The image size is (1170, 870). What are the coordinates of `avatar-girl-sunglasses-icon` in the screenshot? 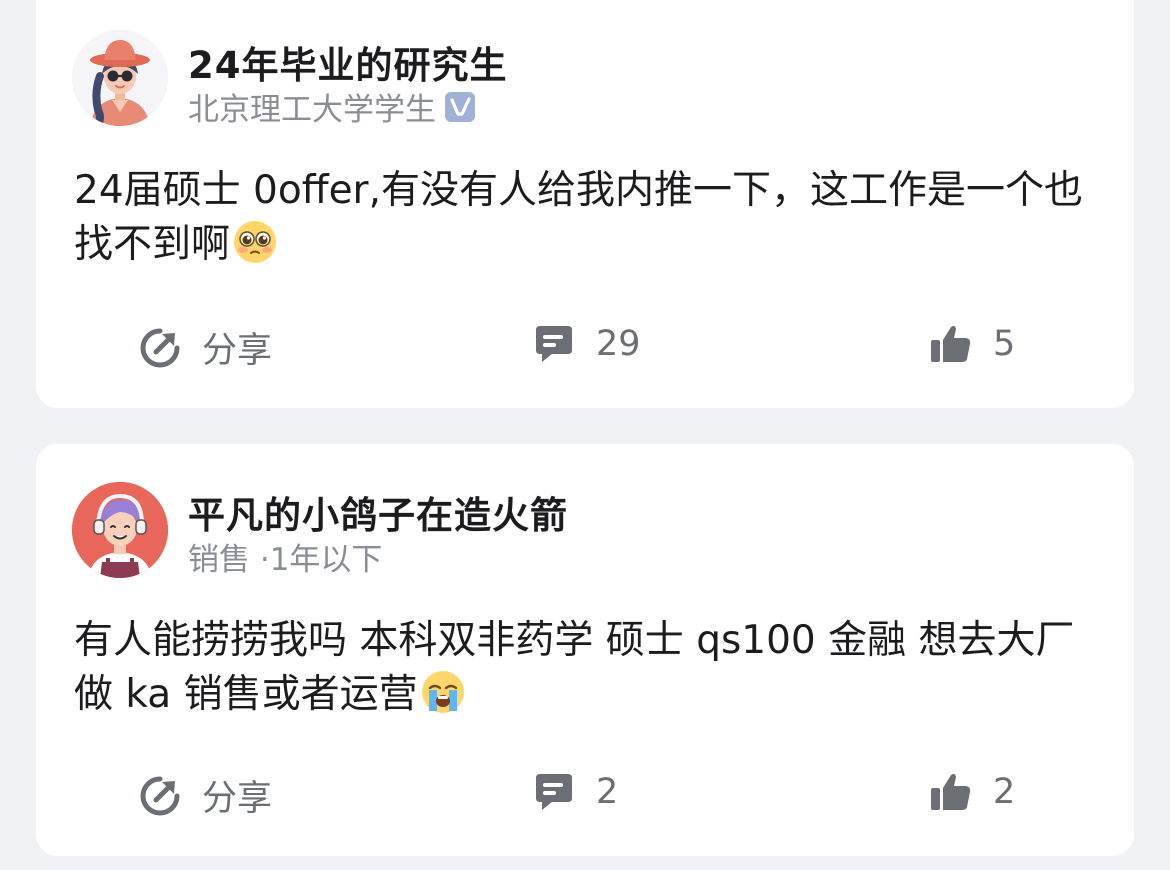 It's located at (120, 78).